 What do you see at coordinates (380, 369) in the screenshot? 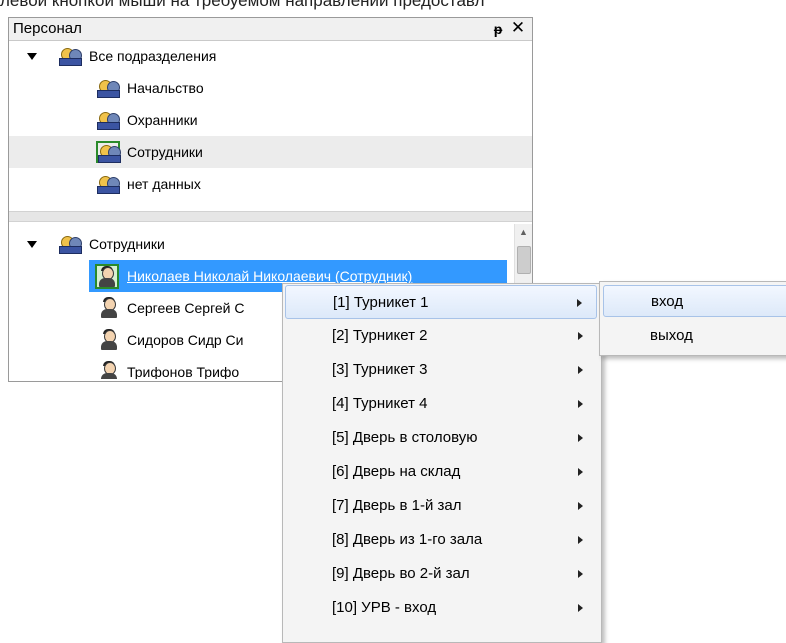
I see `menu-item-label: [3] Турникет 3` at bounding box center [380, 369].